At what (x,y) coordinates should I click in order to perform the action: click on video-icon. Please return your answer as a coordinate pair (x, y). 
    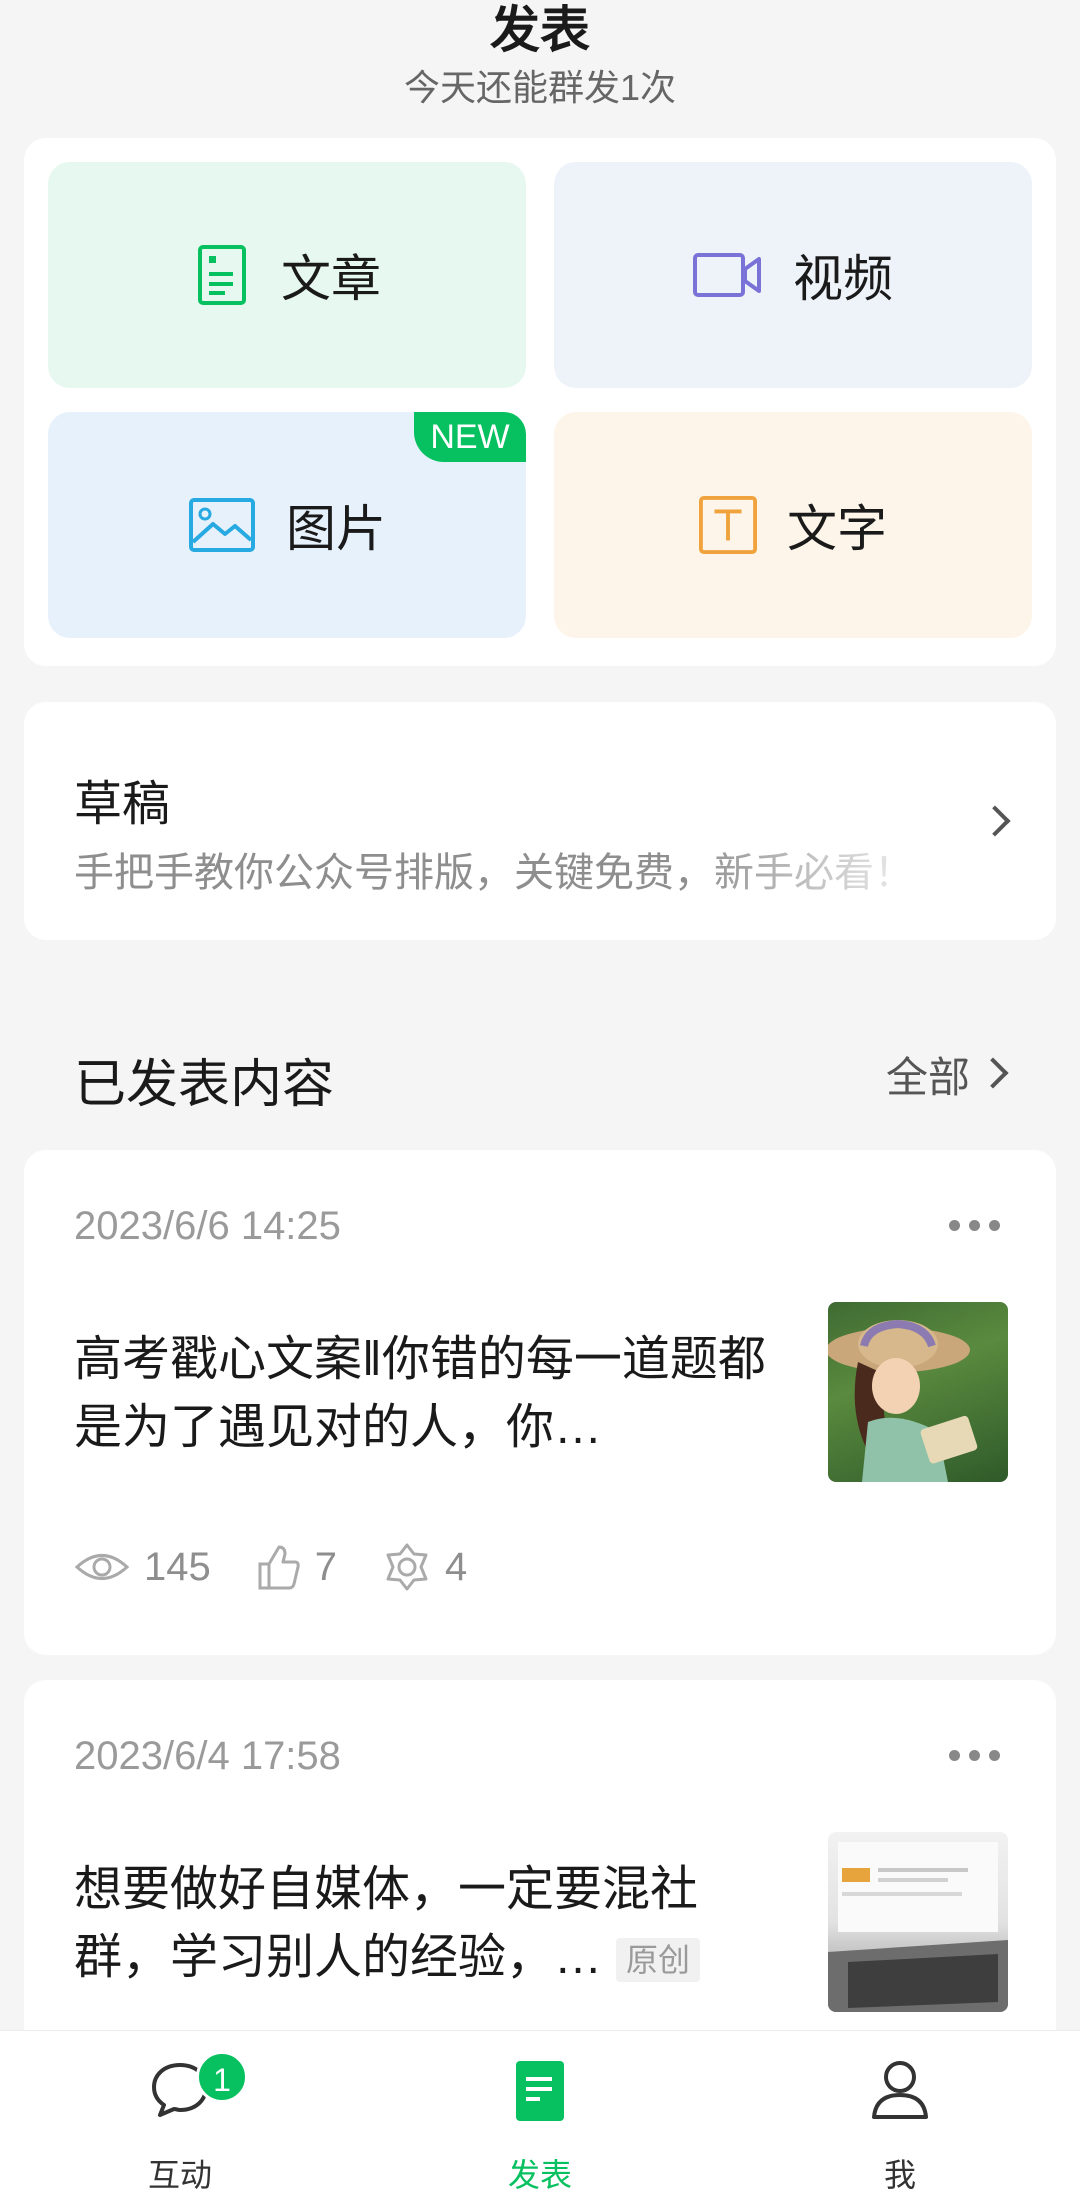
    Looking at the image, I should click on (728, 275).